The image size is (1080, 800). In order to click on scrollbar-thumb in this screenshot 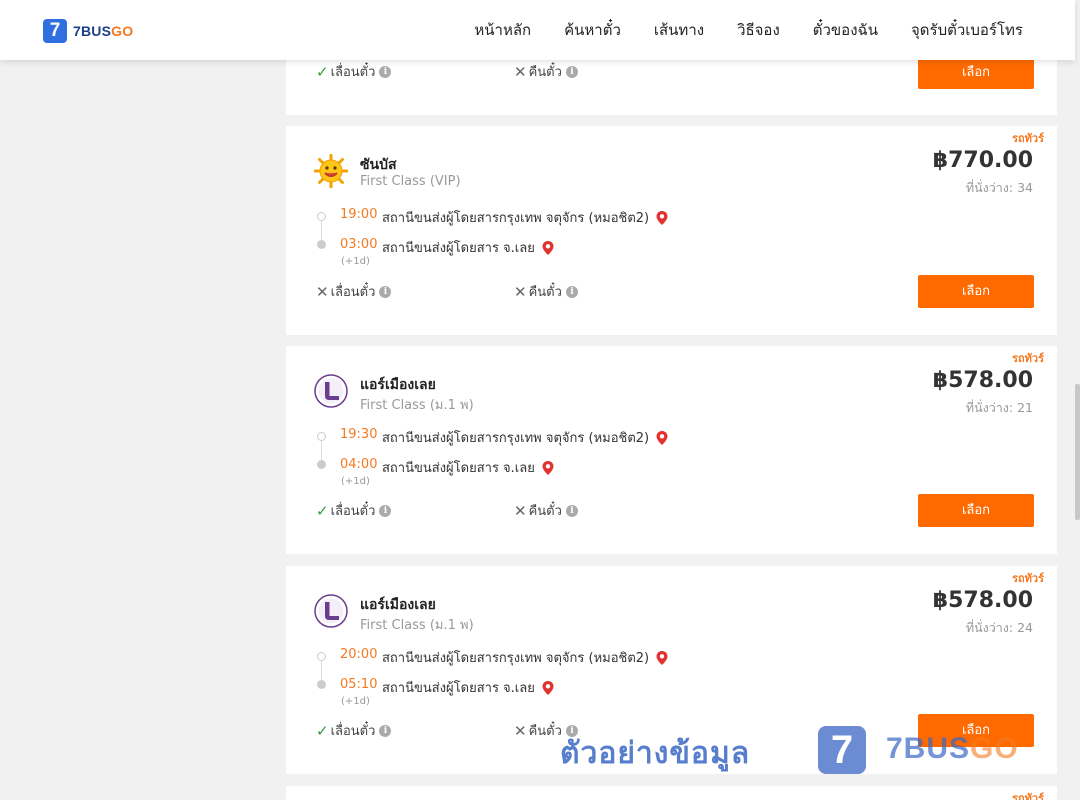, I will do `click(1077, 452)`.